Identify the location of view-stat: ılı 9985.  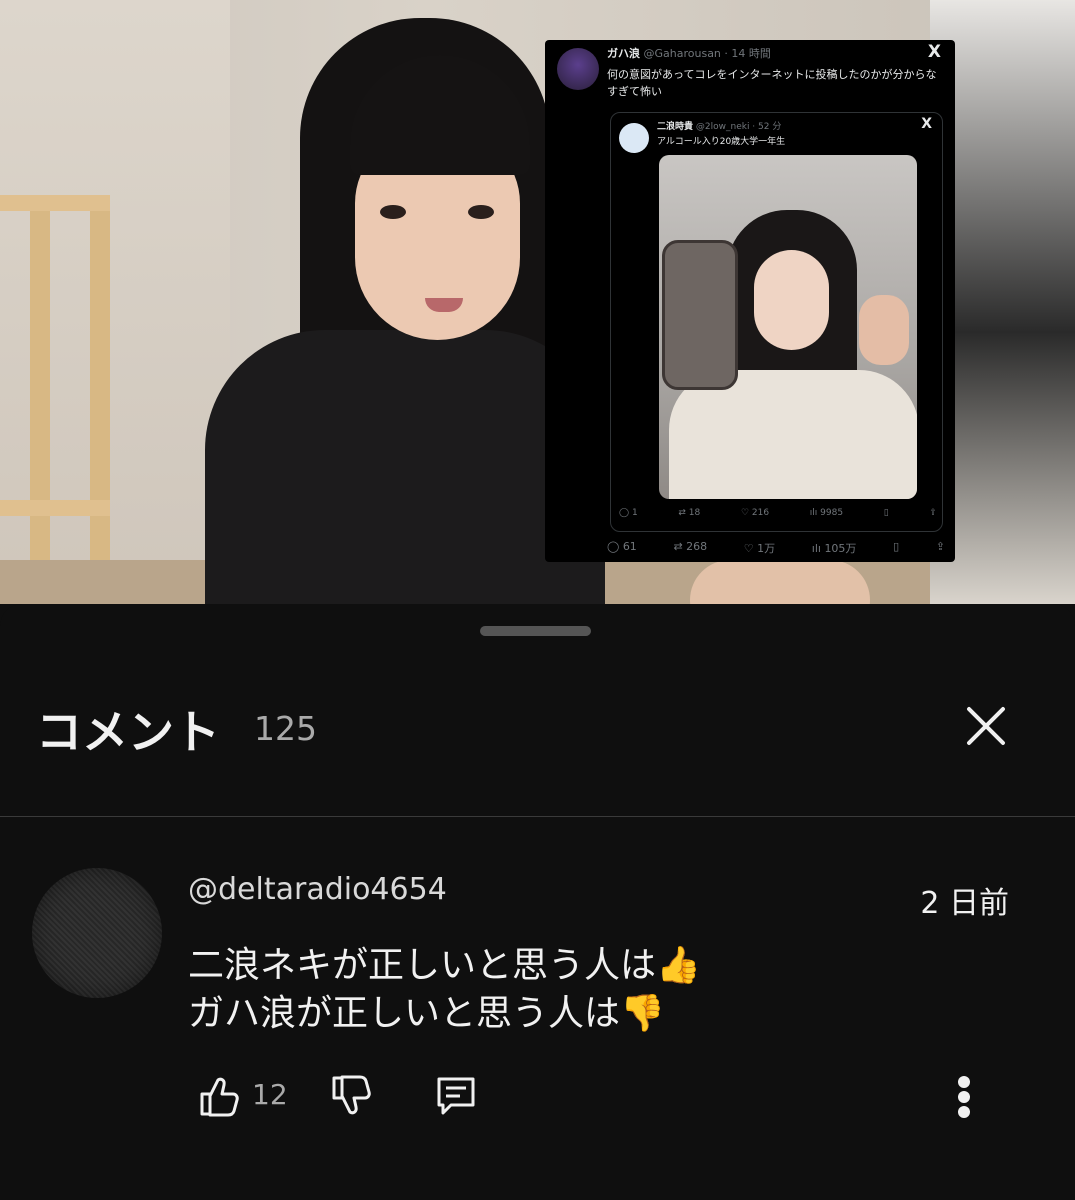
(826, 513).